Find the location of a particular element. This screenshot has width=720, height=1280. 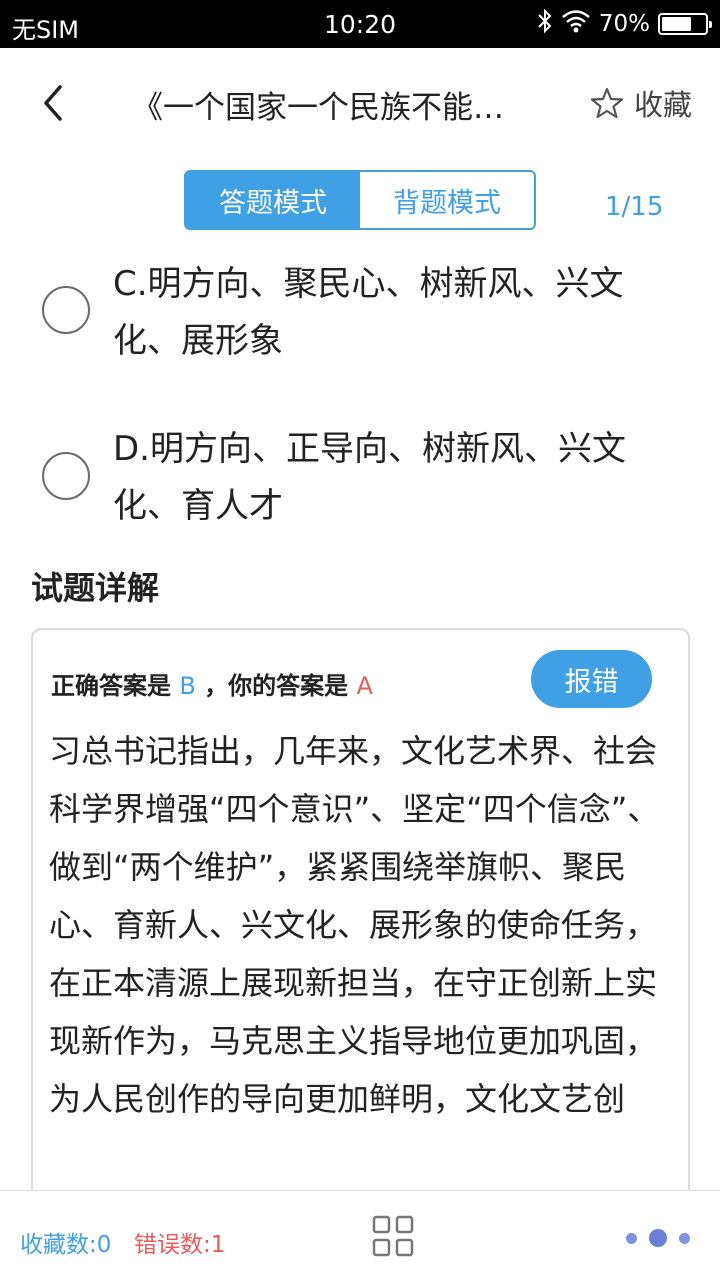

correct-answer-label: 正确答案是 is located at coordinates (111, 686).